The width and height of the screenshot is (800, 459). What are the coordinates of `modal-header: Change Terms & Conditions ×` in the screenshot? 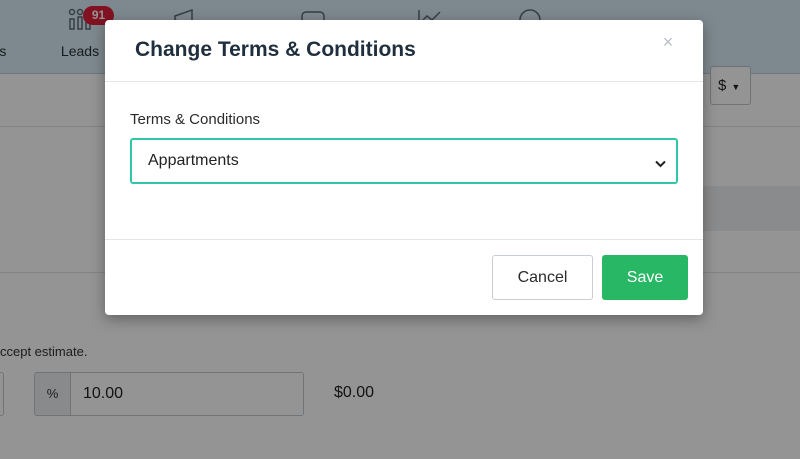 It's located at (404, 51).